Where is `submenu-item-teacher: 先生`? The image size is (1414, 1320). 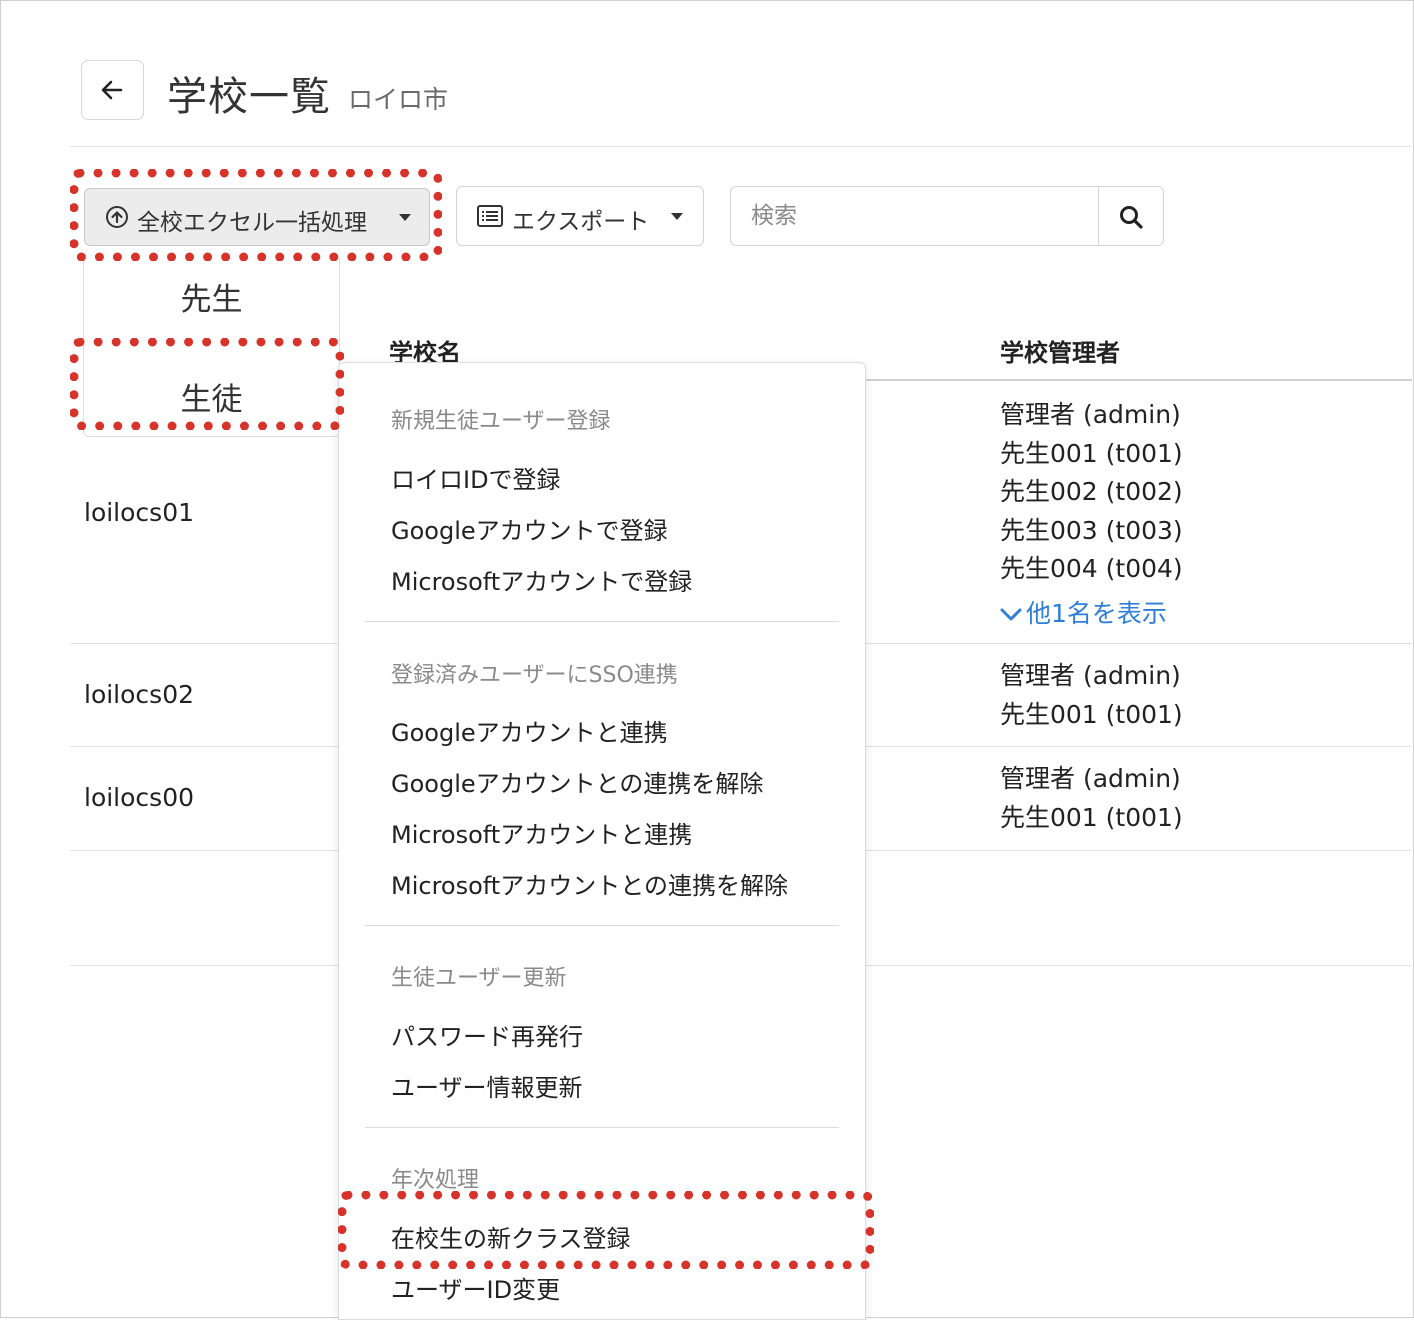 submenu-item-teacher: 先生 is located at coordinates (211, 296).